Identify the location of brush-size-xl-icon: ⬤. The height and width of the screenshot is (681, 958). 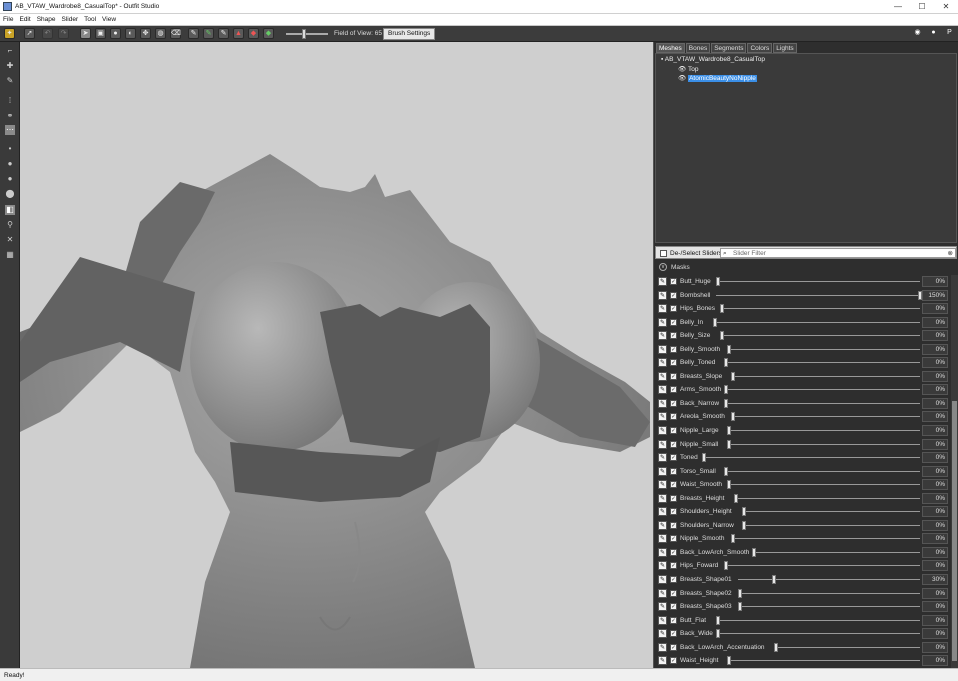
(10, 194).